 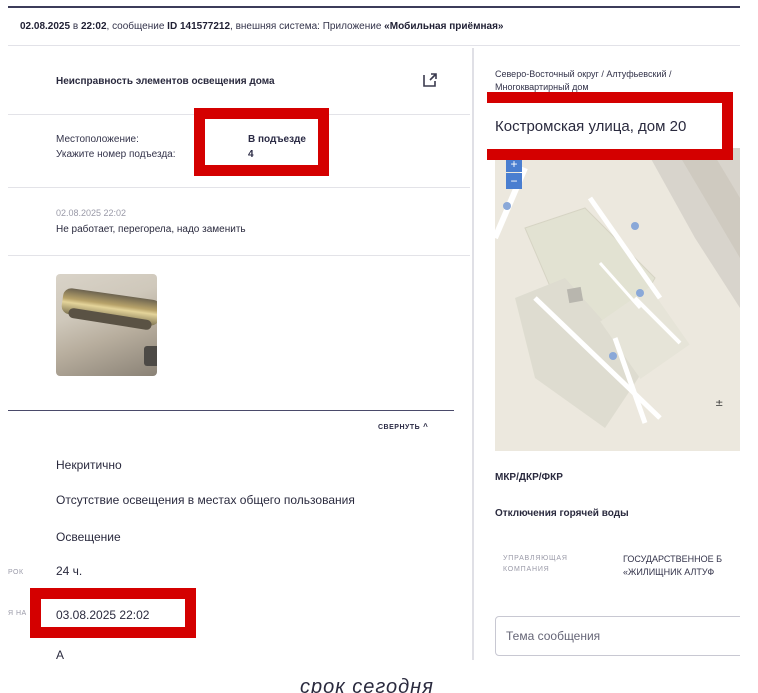 What do you see at coordinates (669, 572) in the screenshot?
I see `mc-value-line-2: «ЖИЛИЩНИК АЛТУФ` at bounding box center [669, 572].